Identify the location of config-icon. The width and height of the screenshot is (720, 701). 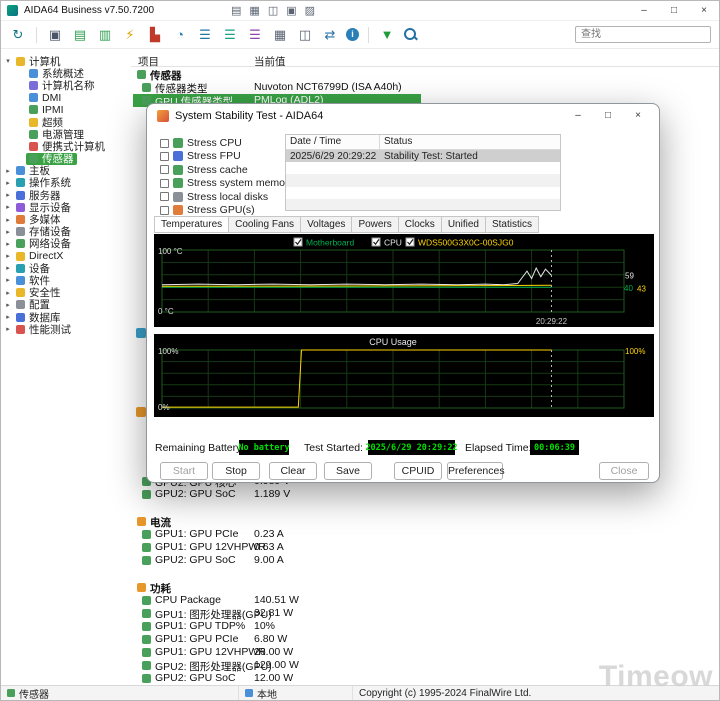
(20, 305).